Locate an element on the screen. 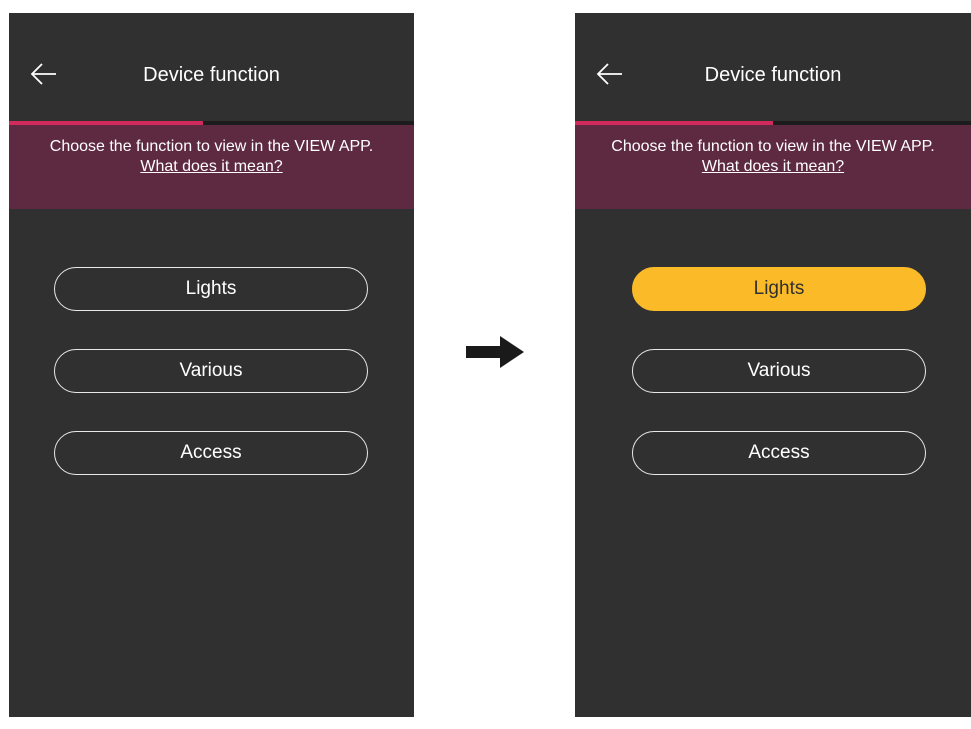 Image resolution: width=971 pixels, height=729 pixels. right-arrow-icon is located at coordinates (495, 352).